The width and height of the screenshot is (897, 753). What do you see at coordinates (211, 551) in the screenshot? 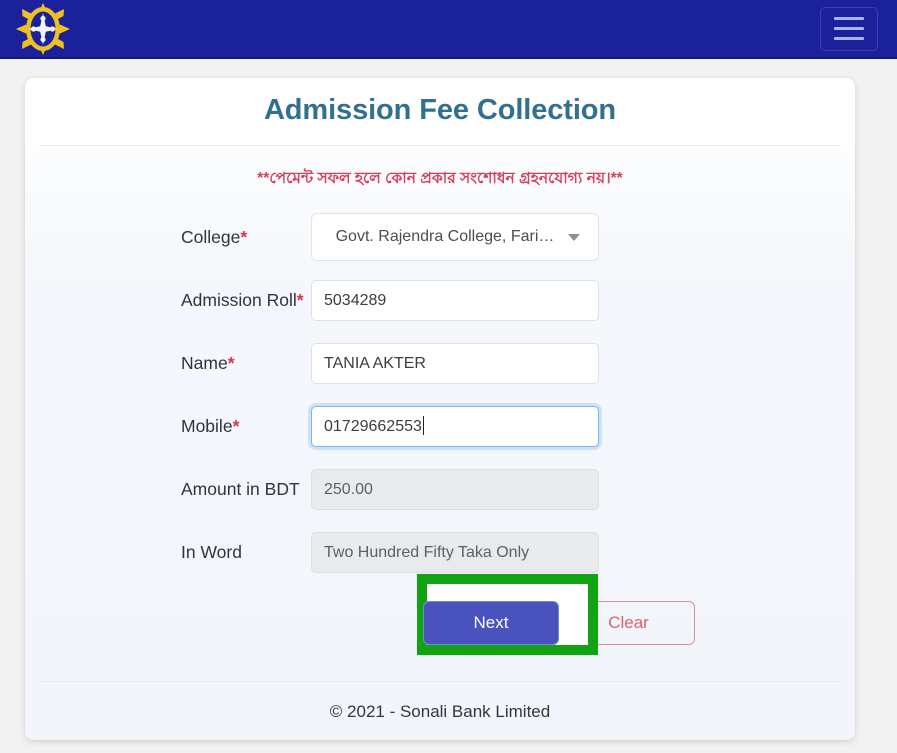
I see `label-in-word-text: In Word` at bounding box center [211, 551].